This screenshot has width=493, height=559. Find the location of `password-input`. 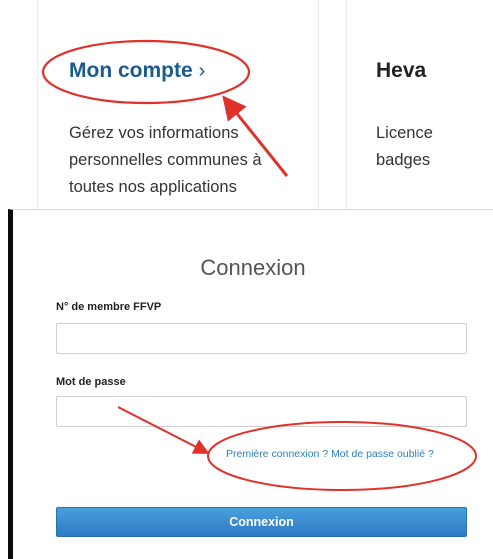

password-input is located at coordinates (261, 411).